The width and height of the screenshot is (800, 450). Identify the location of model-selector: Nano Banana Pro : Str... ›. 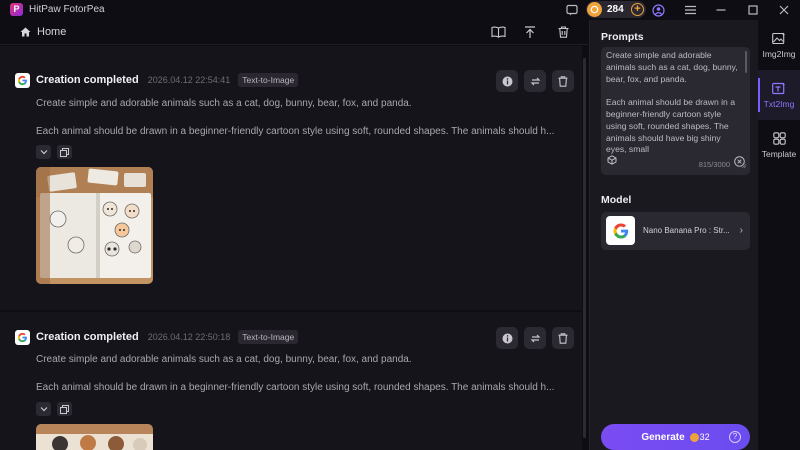
(675, 231).